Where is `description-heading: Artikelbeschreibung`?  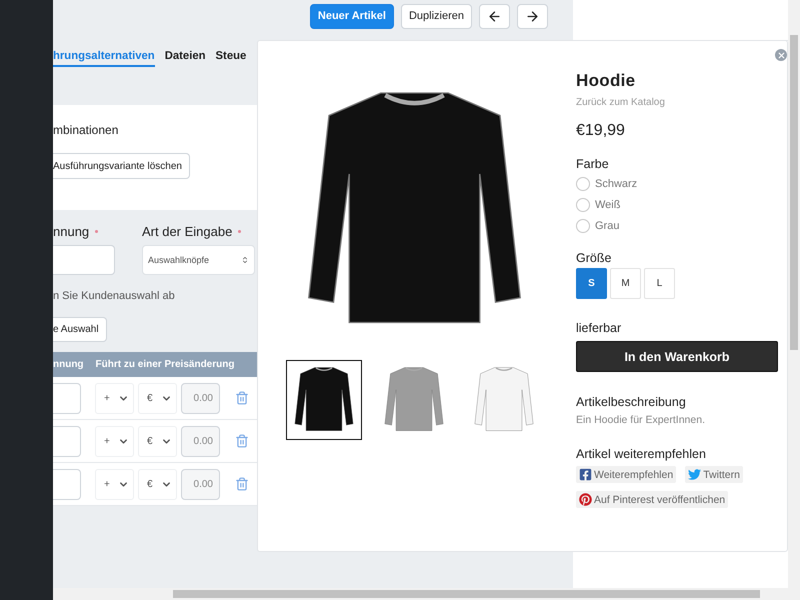 description-heading: Artikelbeschreibung is located at coordinates (631, 402).